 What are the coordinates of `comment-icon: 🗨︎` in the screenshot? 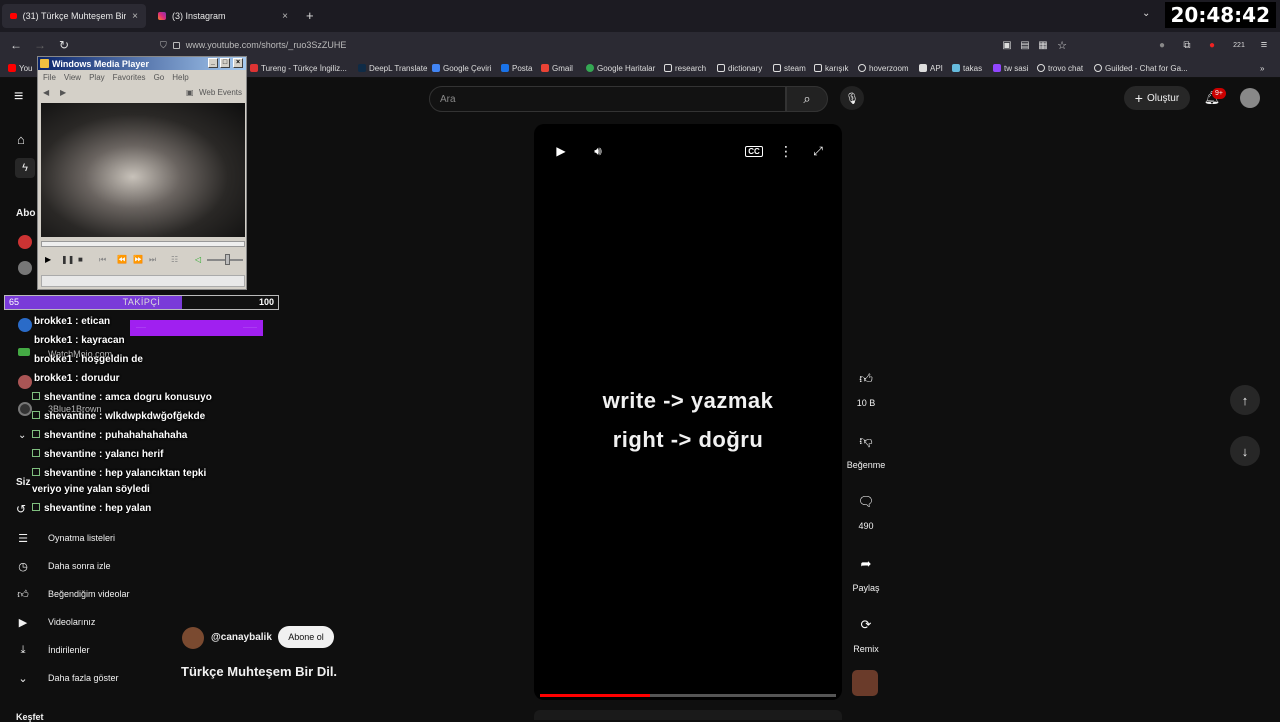 It's located at (866, 502).